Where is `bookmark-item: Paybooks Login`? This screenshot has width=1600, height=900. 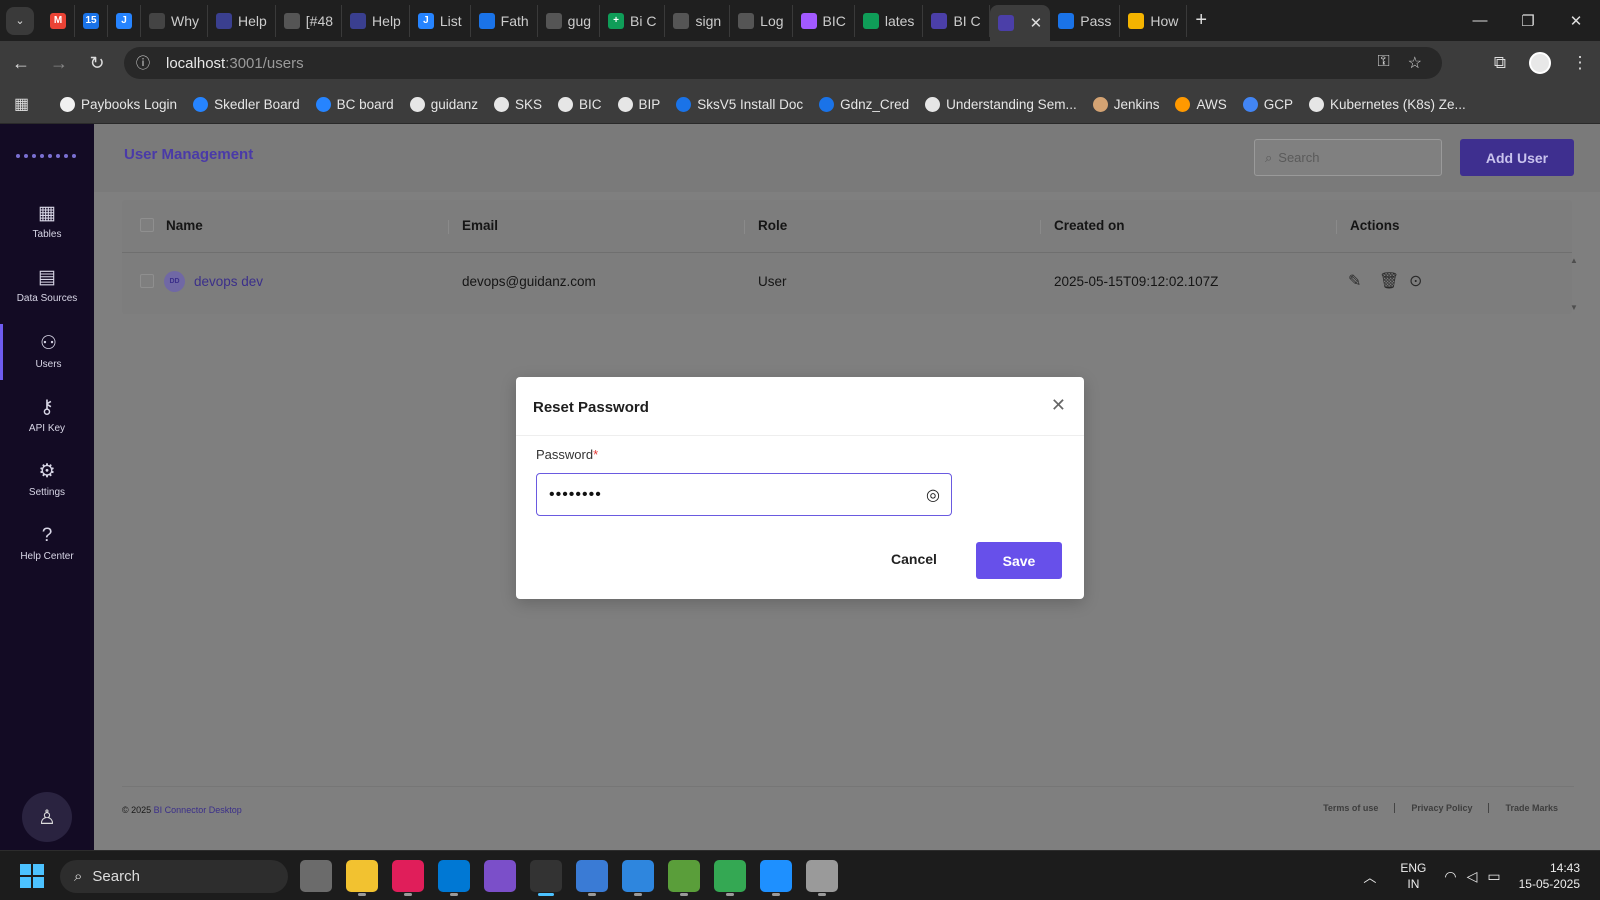 bookmark-item: Paybooks Login is located at coordinates (118, 104).